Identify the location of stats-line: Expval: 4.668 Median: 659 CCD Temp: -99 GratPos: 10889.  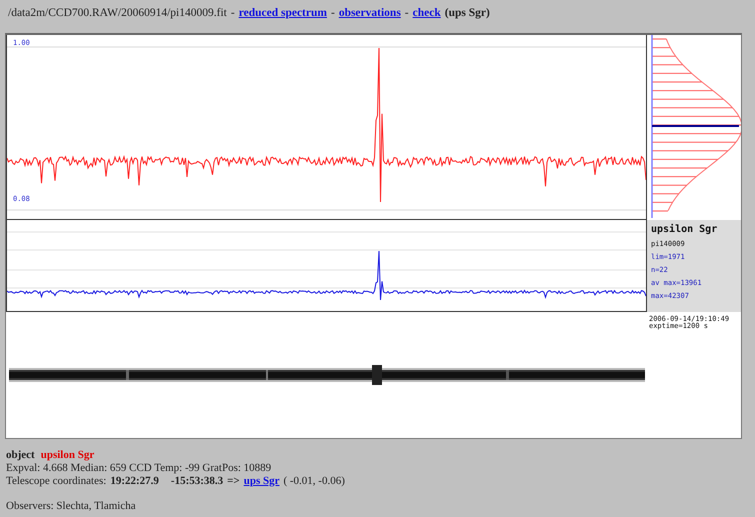
(139, 468).